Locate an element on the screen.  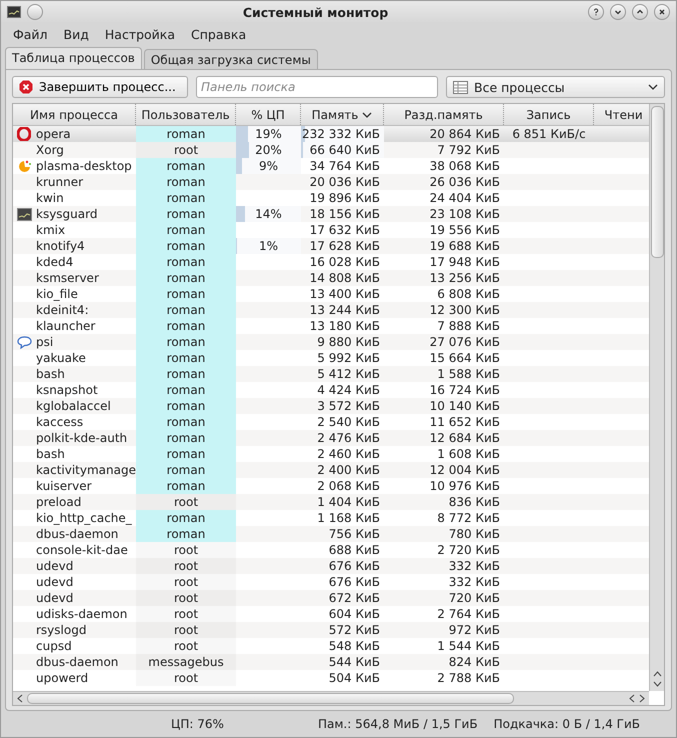
process-row: opera roman 19% 232 332 КиБ 20 864 КиБ 6 851 КиБ/с is located at coordinates (331, 134).